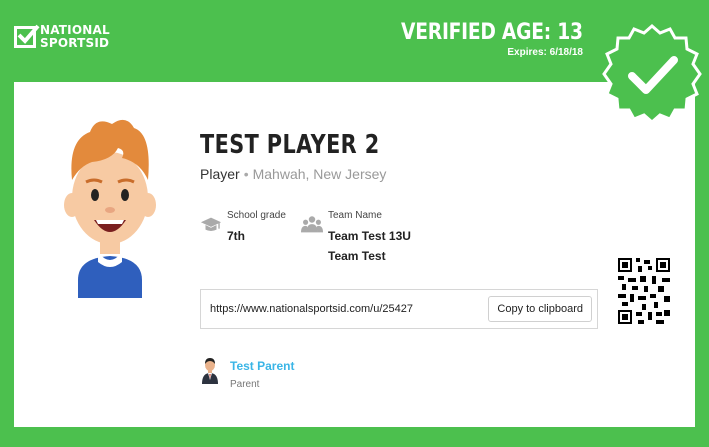 The height and width of the screenshot is (447, 709). Describe the element at coordinates (211, 224) in the screenshot. I see `graduation-cap-icon` at that location.